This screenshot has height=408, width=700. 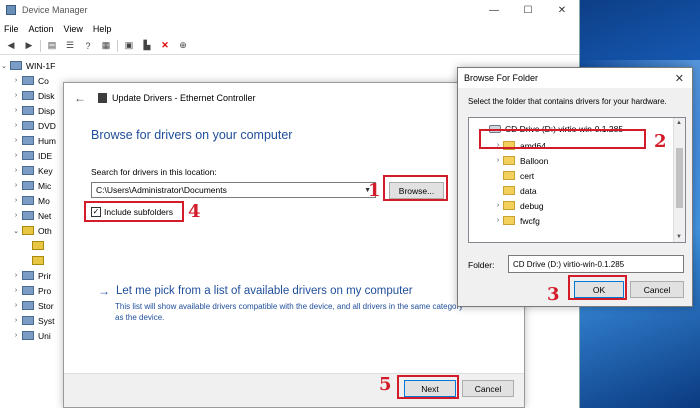 I want to click on device-manager-titlebar: Device Manager — ☐ ✕, so click(x=289, y=10).